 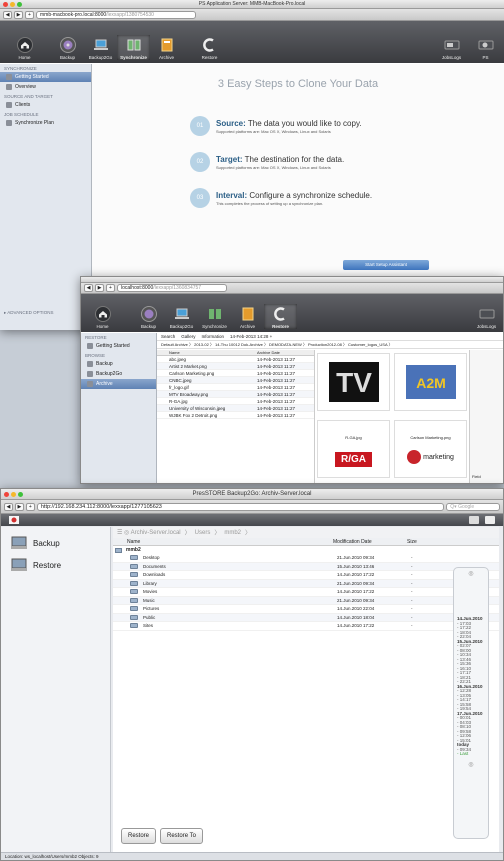 What do you see at coordinates (306, 600) in the screenshot?
I see `folder-row: Music 21.Jun.2010 09:34 -` at bounding box center [306, 600].